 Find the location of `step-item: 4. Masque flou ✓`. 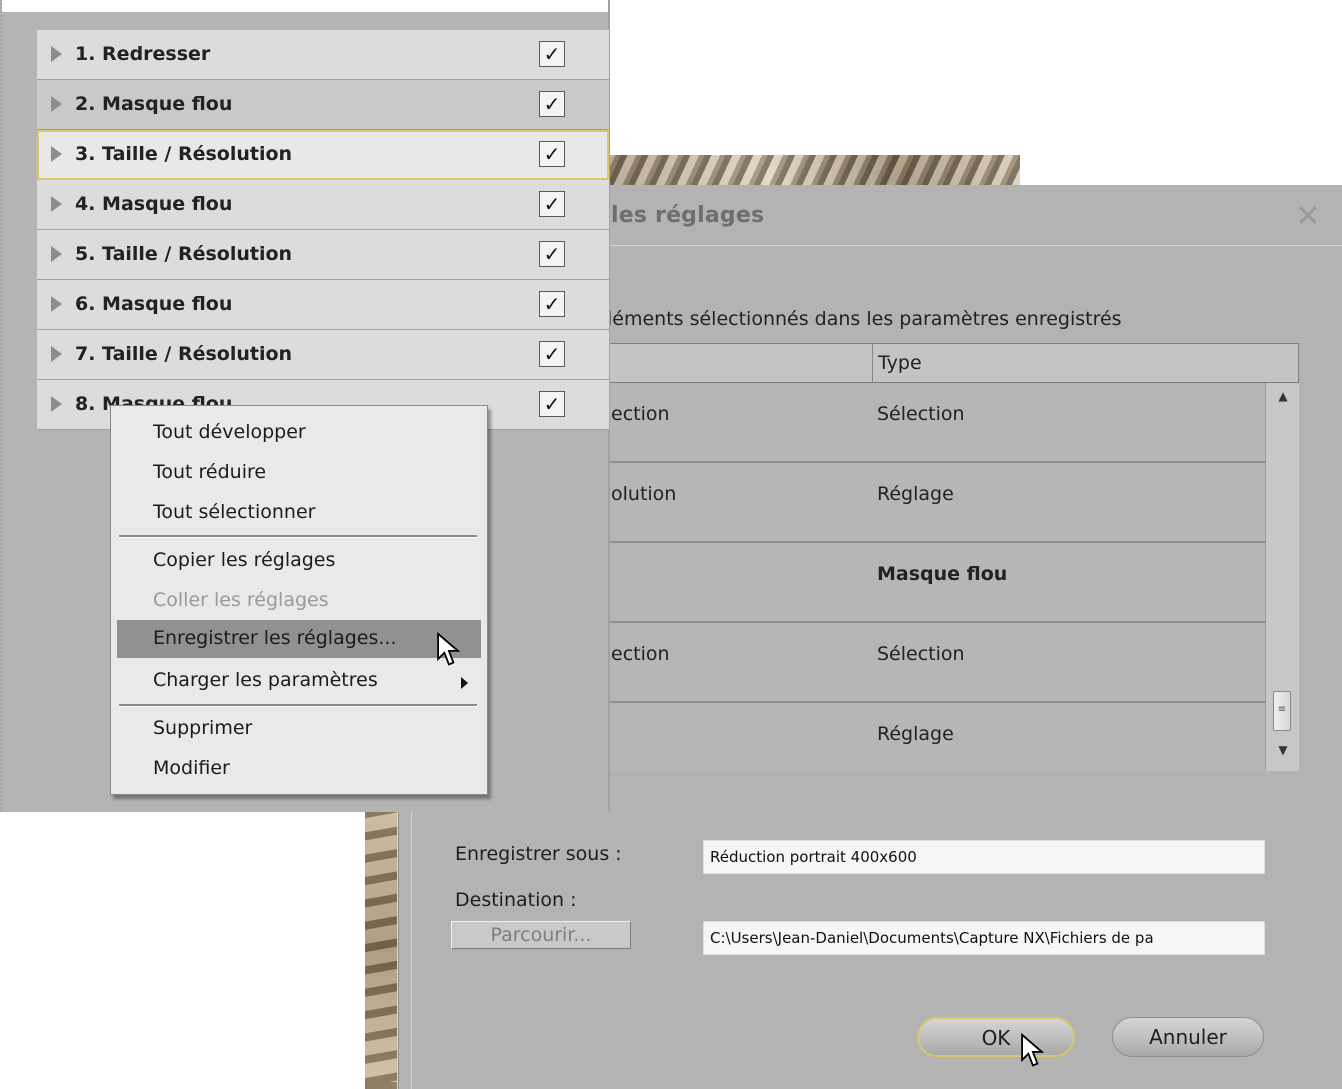

step-item: 4. Masque flou ✓ is located at coordinates (323, 205).